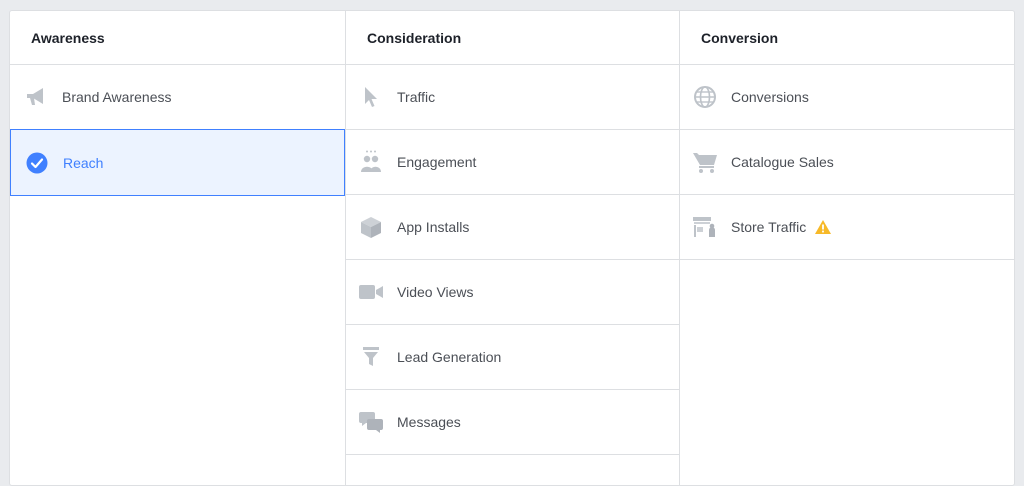 The image size is (1024, 486). Describe the element at coordinates (117, 97) in the screenshot. I see `objective-label: Brand Awareness` at that location.